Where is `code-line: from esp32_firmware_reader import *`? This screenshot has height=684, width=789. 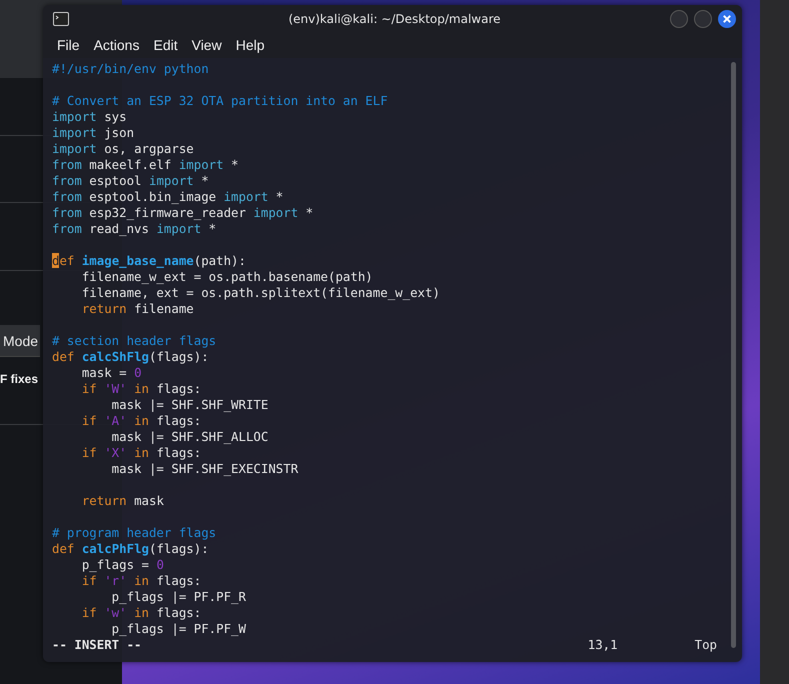 code-line: from esp32_firmware_reader import * is located at coordinates (183, 213).